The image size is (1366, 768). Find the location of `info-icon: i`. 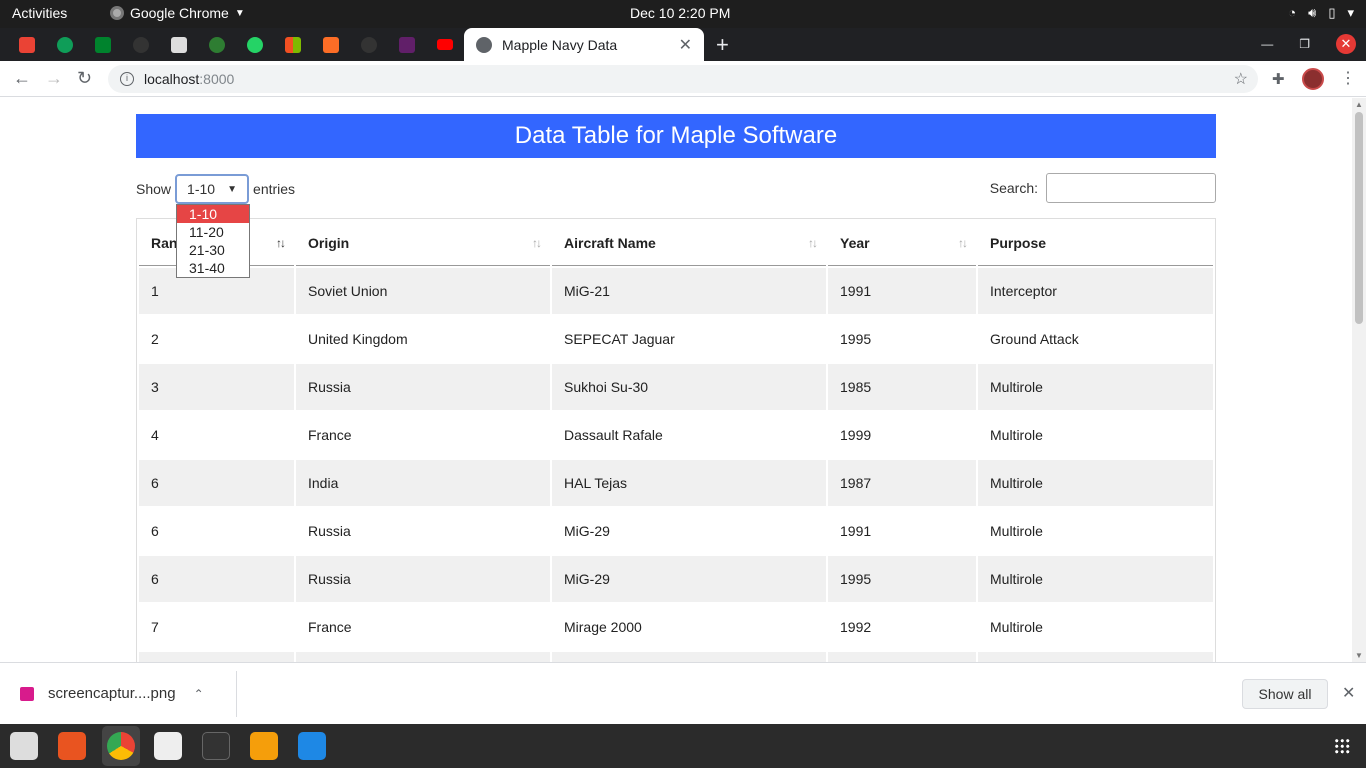

info-icon: i is located at coordinates (127, 79).